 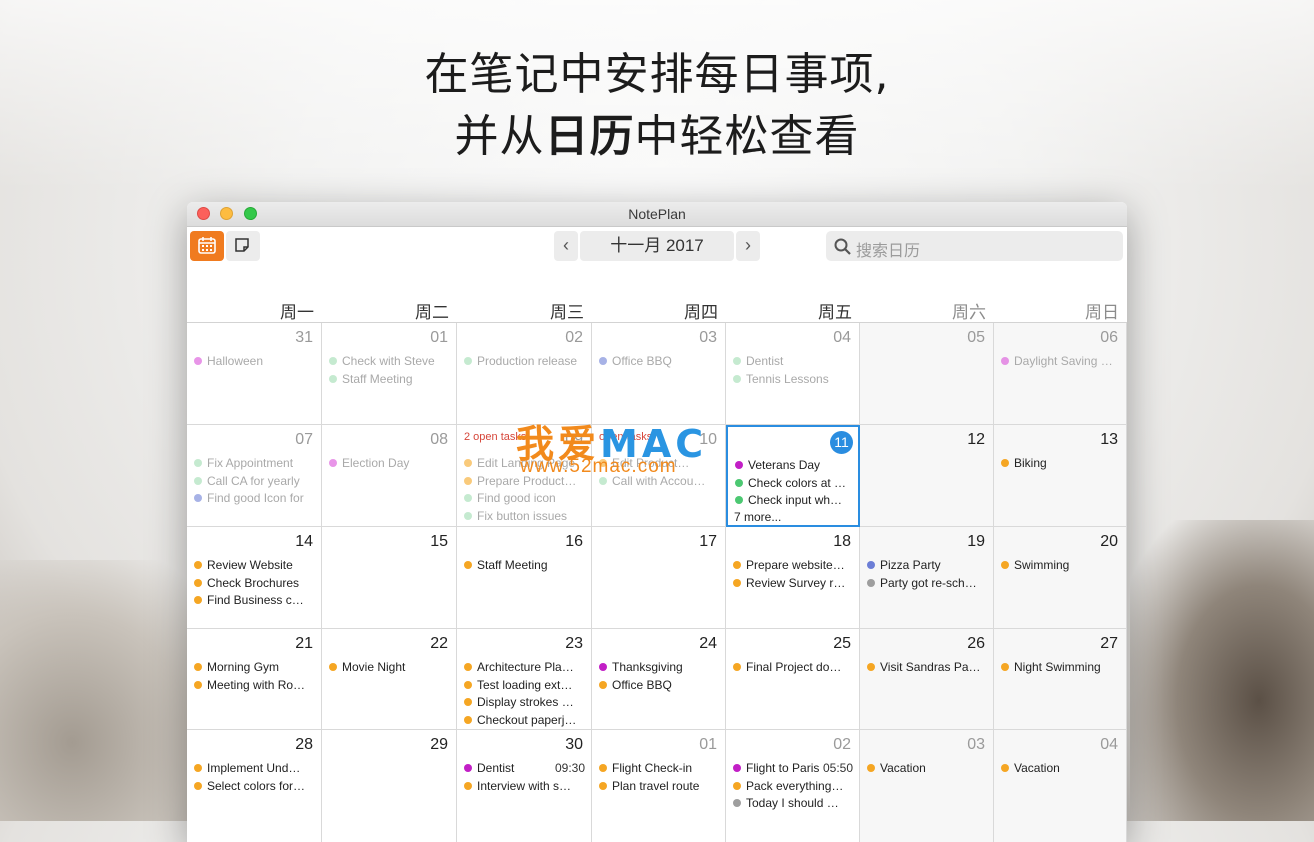 I want to click on calendar-event: Night Swimming, so click(x=1060, y=667).